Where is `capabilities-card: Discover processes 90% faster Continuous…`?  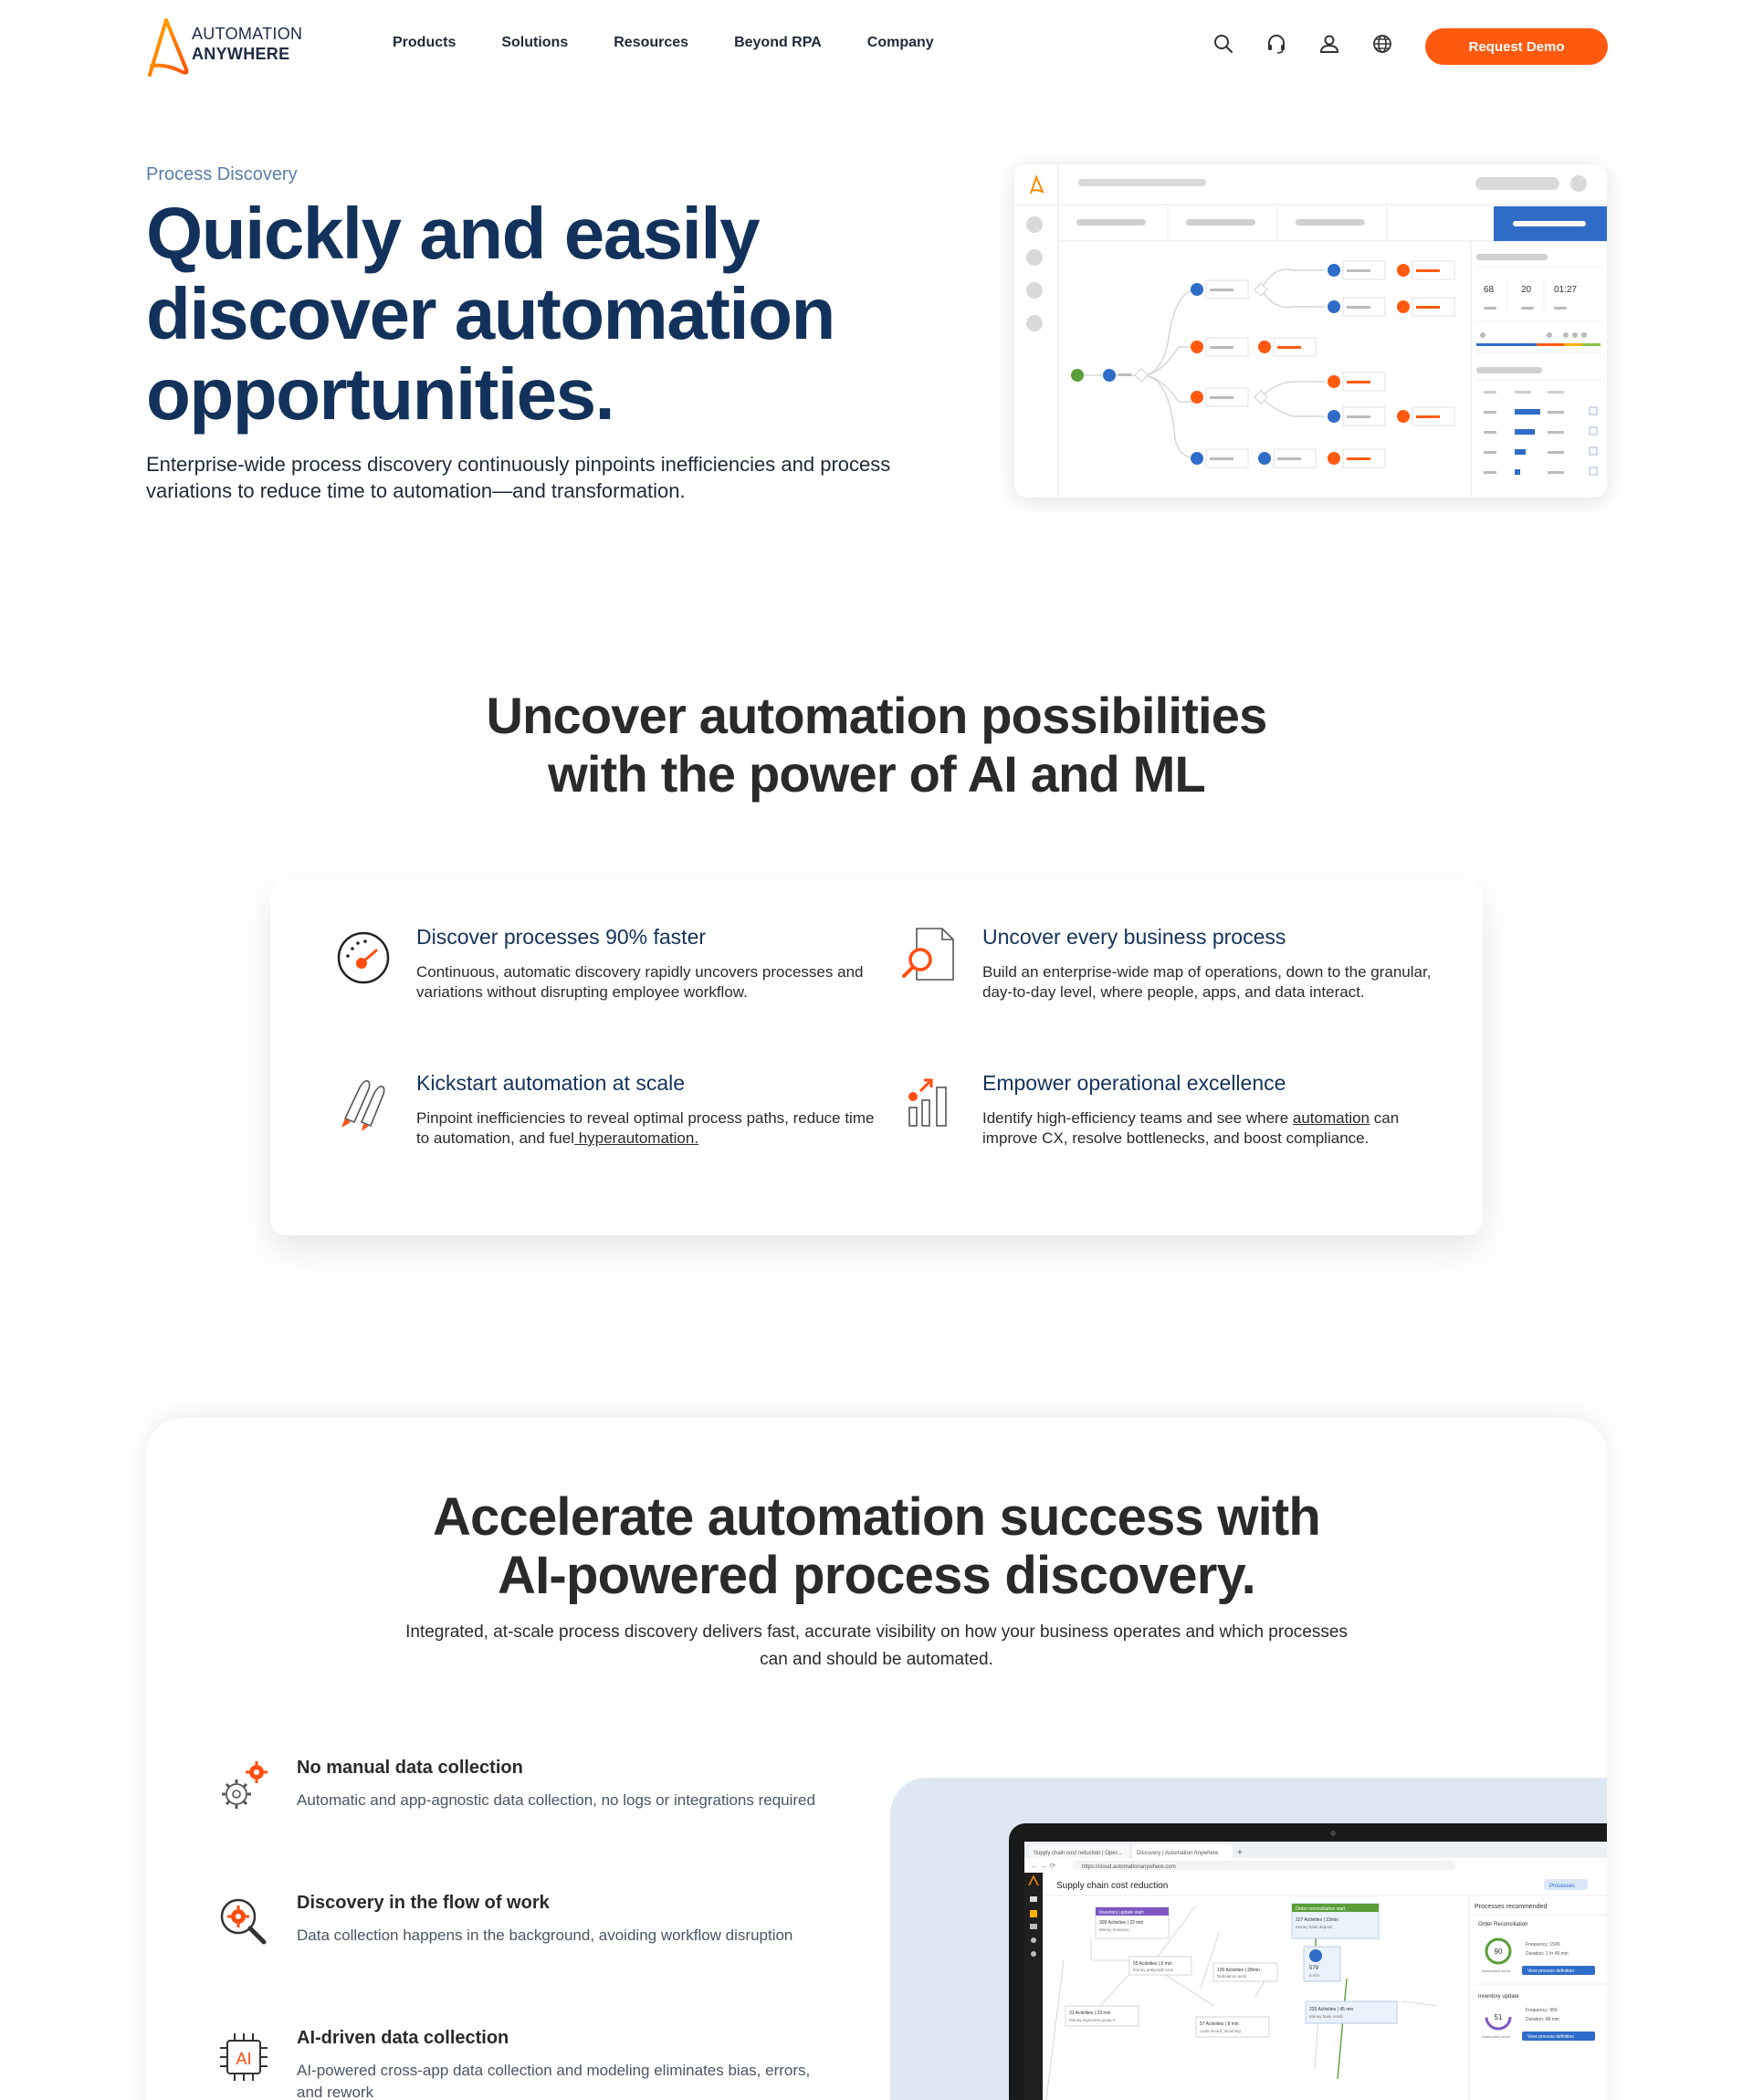 capabilities-card: Discover processes 90% faster Continuous… is located at coordinates (876, 1057).